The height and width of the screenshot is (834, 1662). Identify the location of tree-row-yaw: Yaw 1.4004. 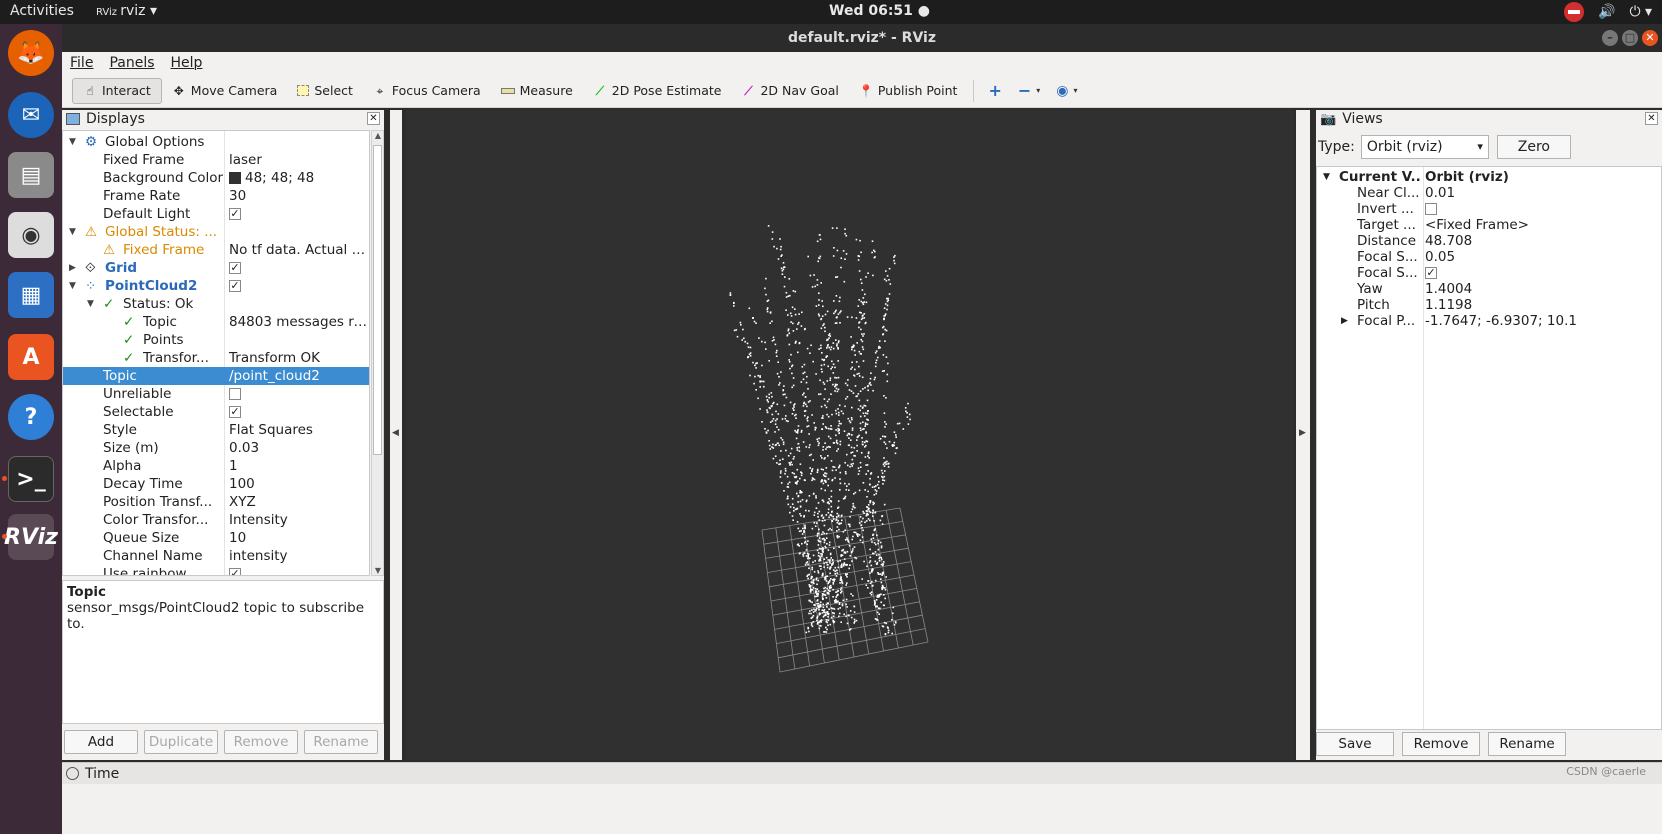
(1489, 289).